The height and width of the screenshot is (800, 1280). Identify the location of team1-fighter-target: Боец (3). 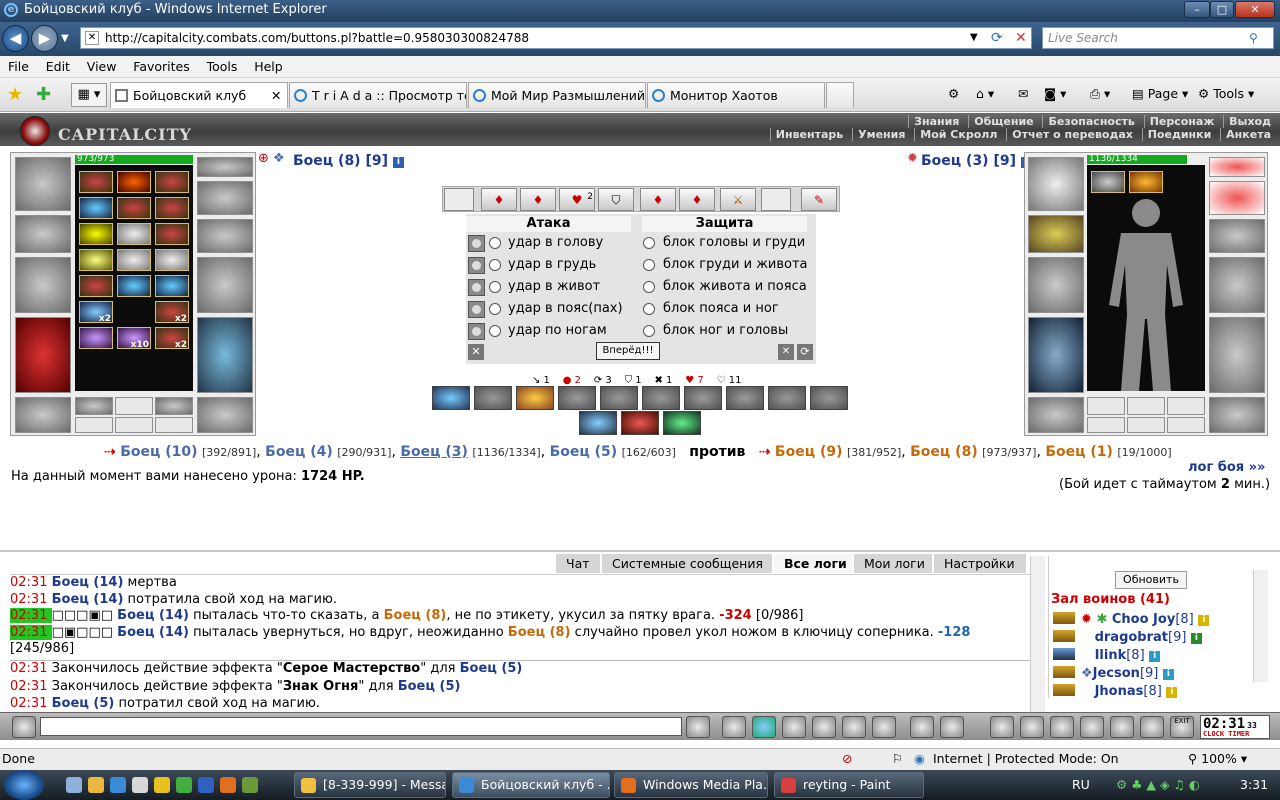
(434, 452).